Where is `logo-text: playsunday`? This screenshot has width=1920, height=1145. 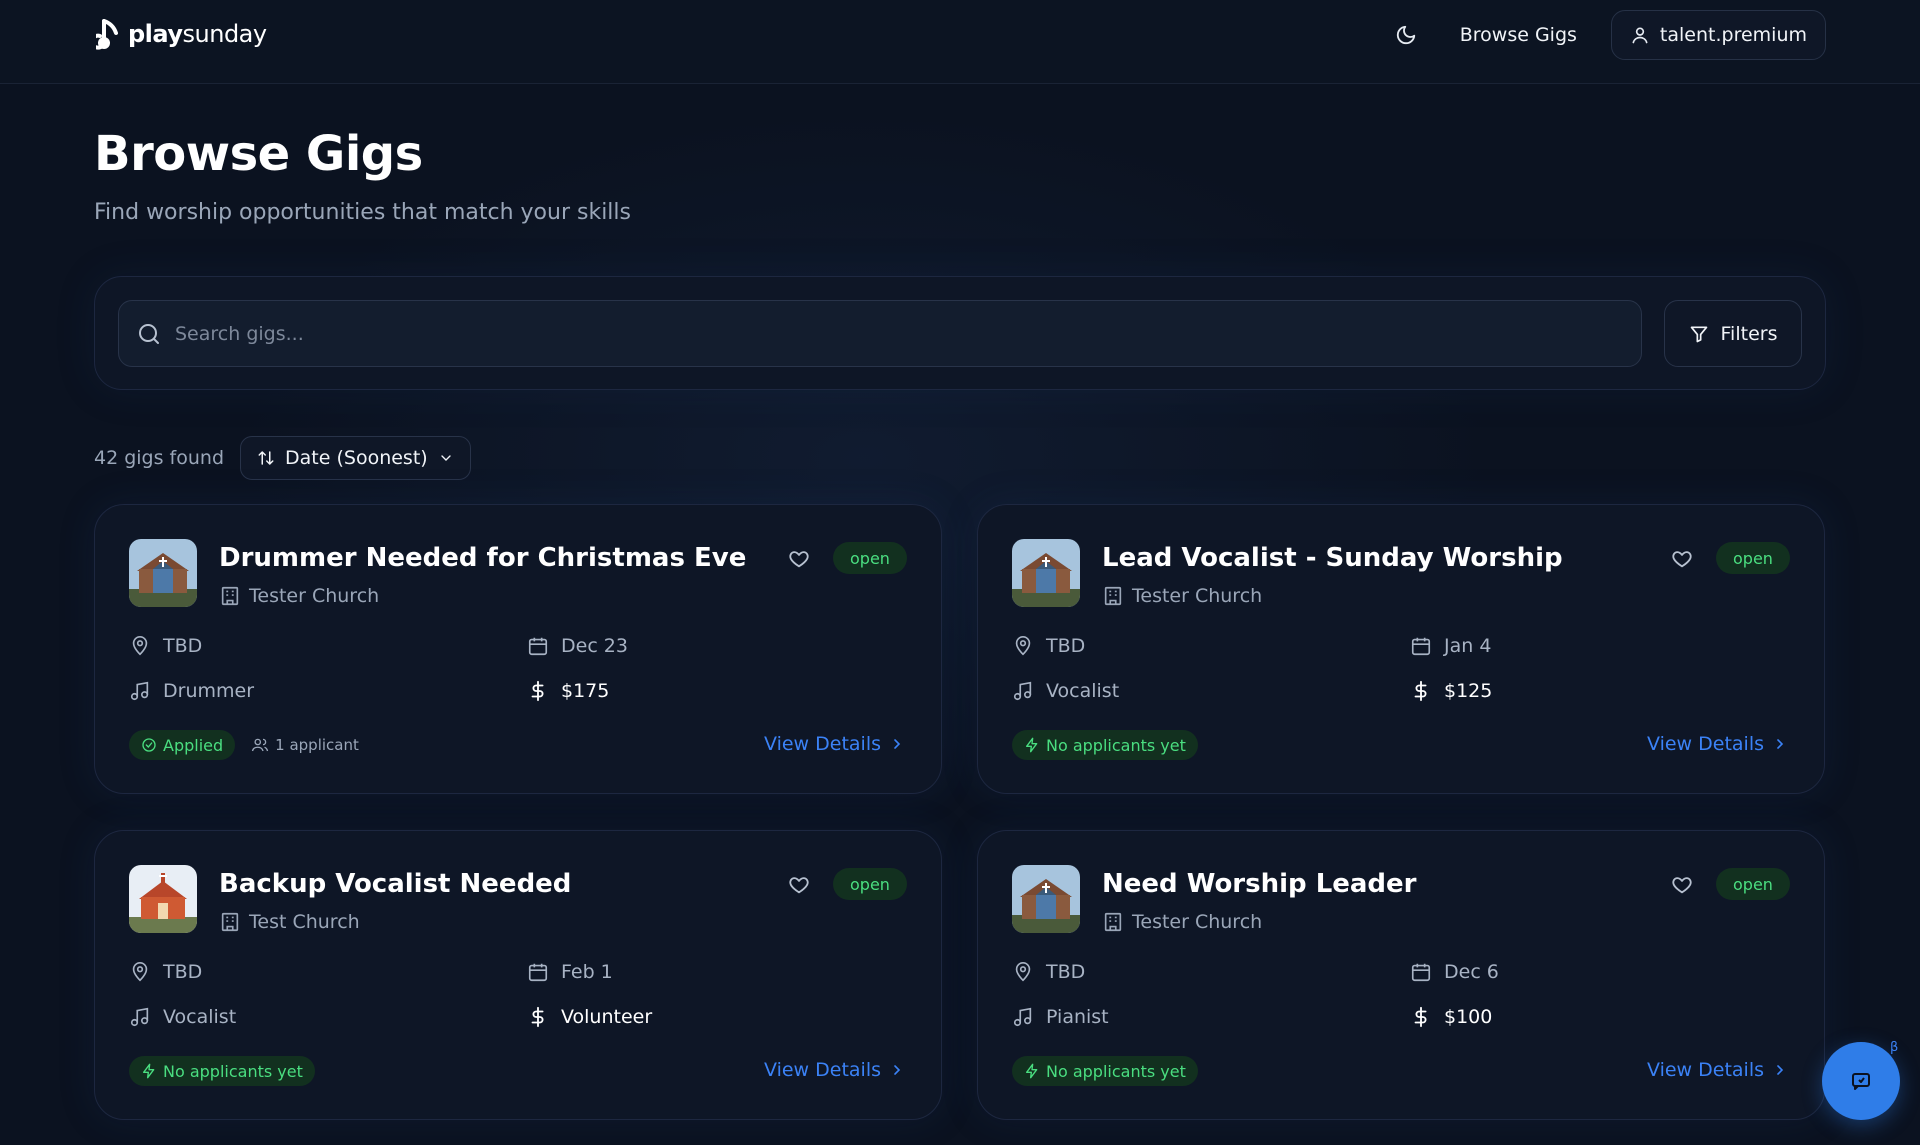 logo-text: playsunday is located at coordinates (197, 34).